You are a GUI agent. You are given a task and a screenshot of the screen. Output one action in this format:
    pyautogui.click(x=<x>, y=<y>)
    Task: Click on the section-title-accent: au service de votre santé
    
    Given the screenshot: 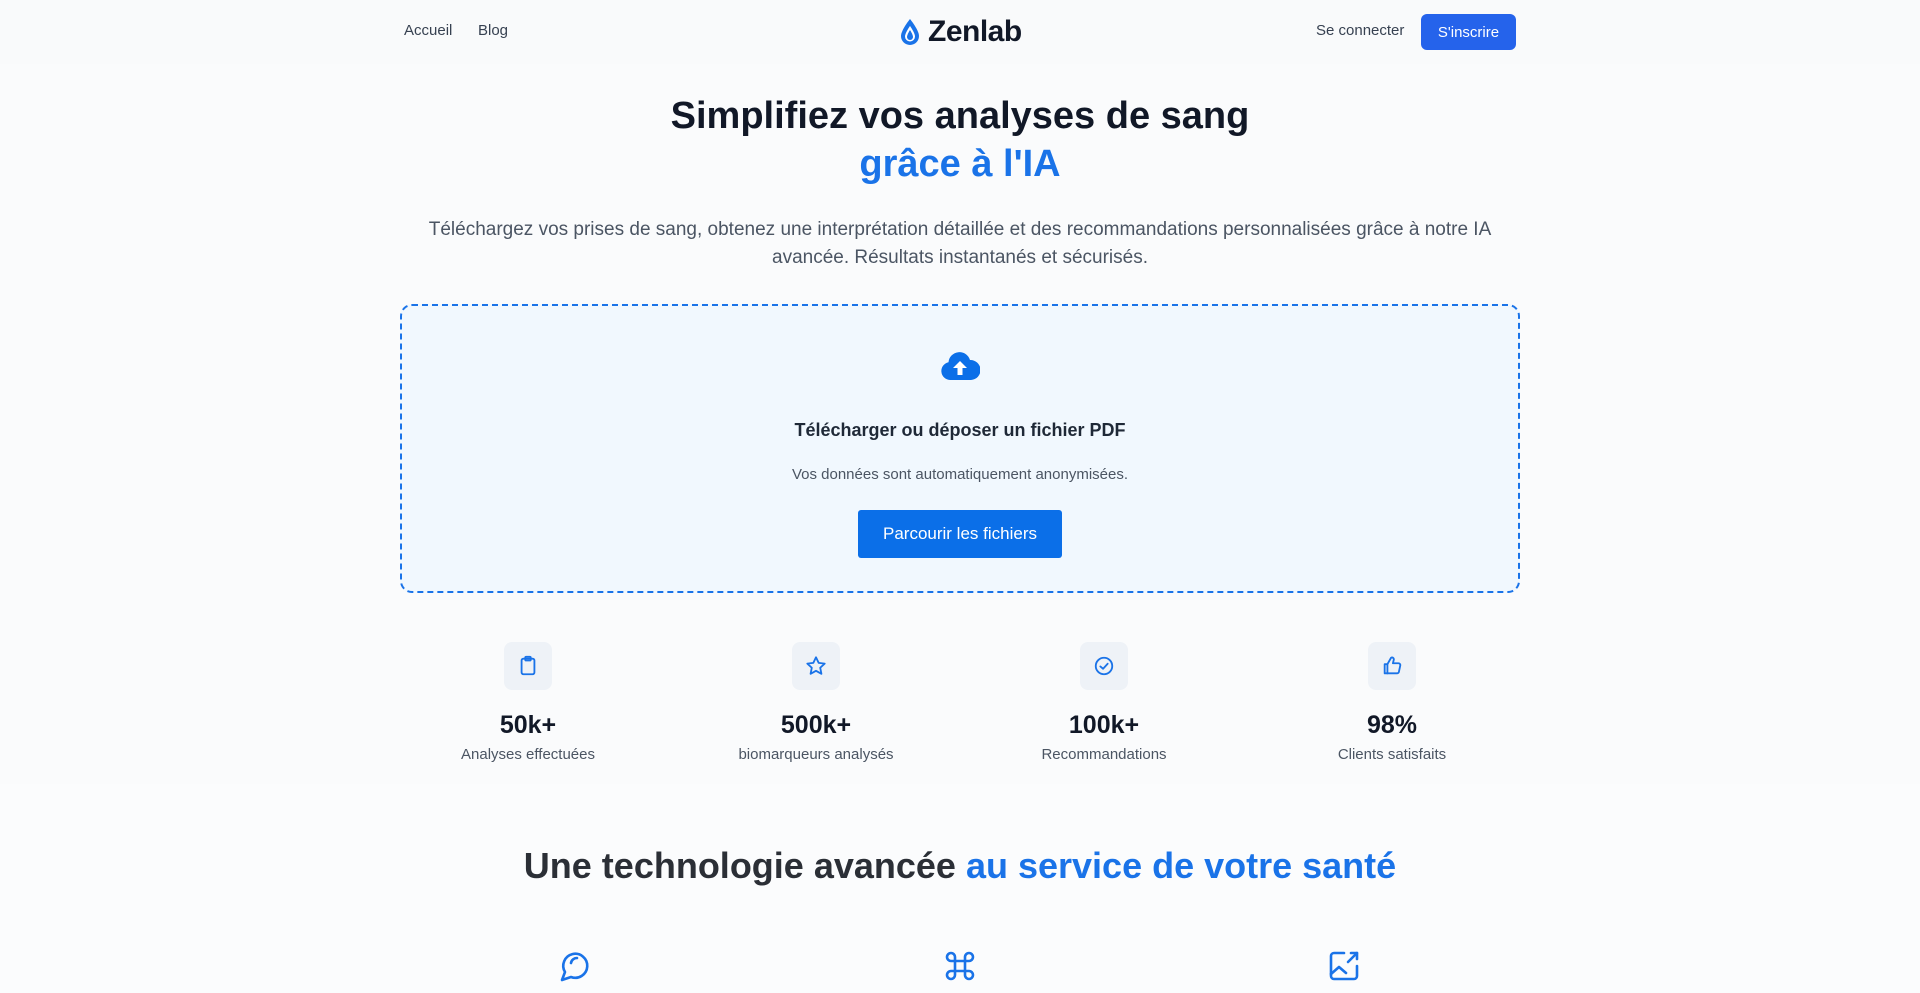 What is the action you would take?
    pyautogui.click(x=1181, y=865)
    